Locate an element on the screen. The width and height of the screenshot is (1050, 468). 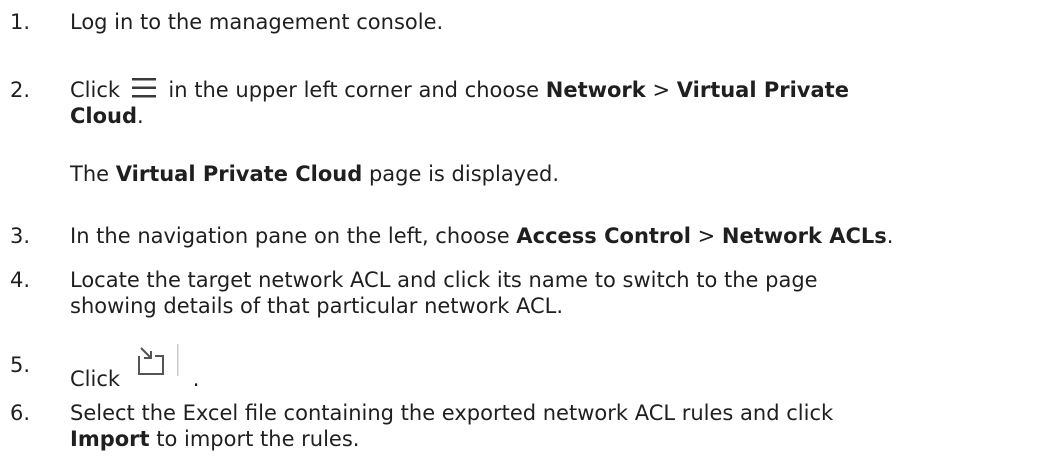
step-number: 2. is located at coordinates (20, 90).